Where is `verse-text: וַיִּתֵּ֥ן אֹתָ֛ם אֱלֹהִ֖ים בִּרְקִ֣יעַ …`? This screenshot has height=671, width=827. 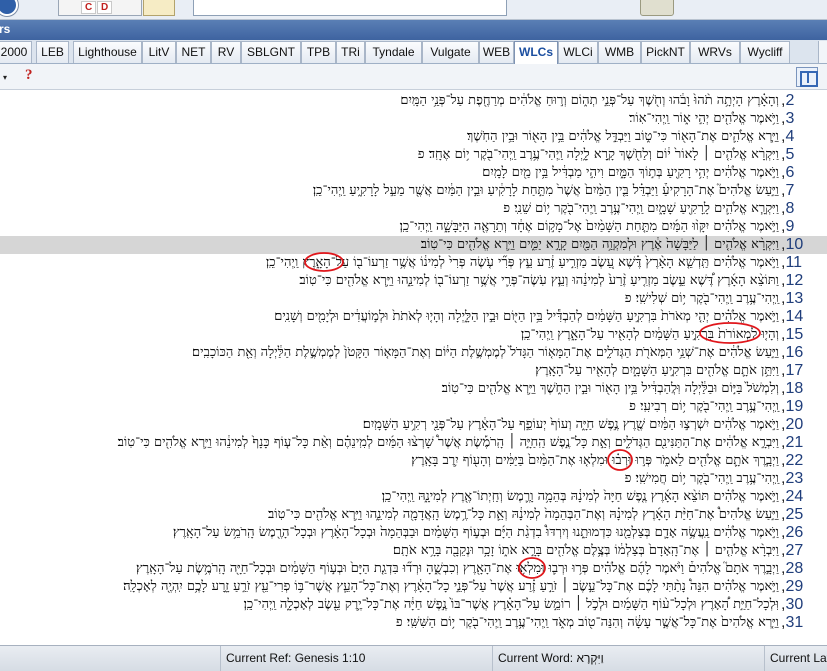
verse-text: וַיִּתֵּ֥ן אֹתָ֛ם אֱלֹהִ֖ים בִּרְקִ֣יעַ … is located at coordinates (657, 371).